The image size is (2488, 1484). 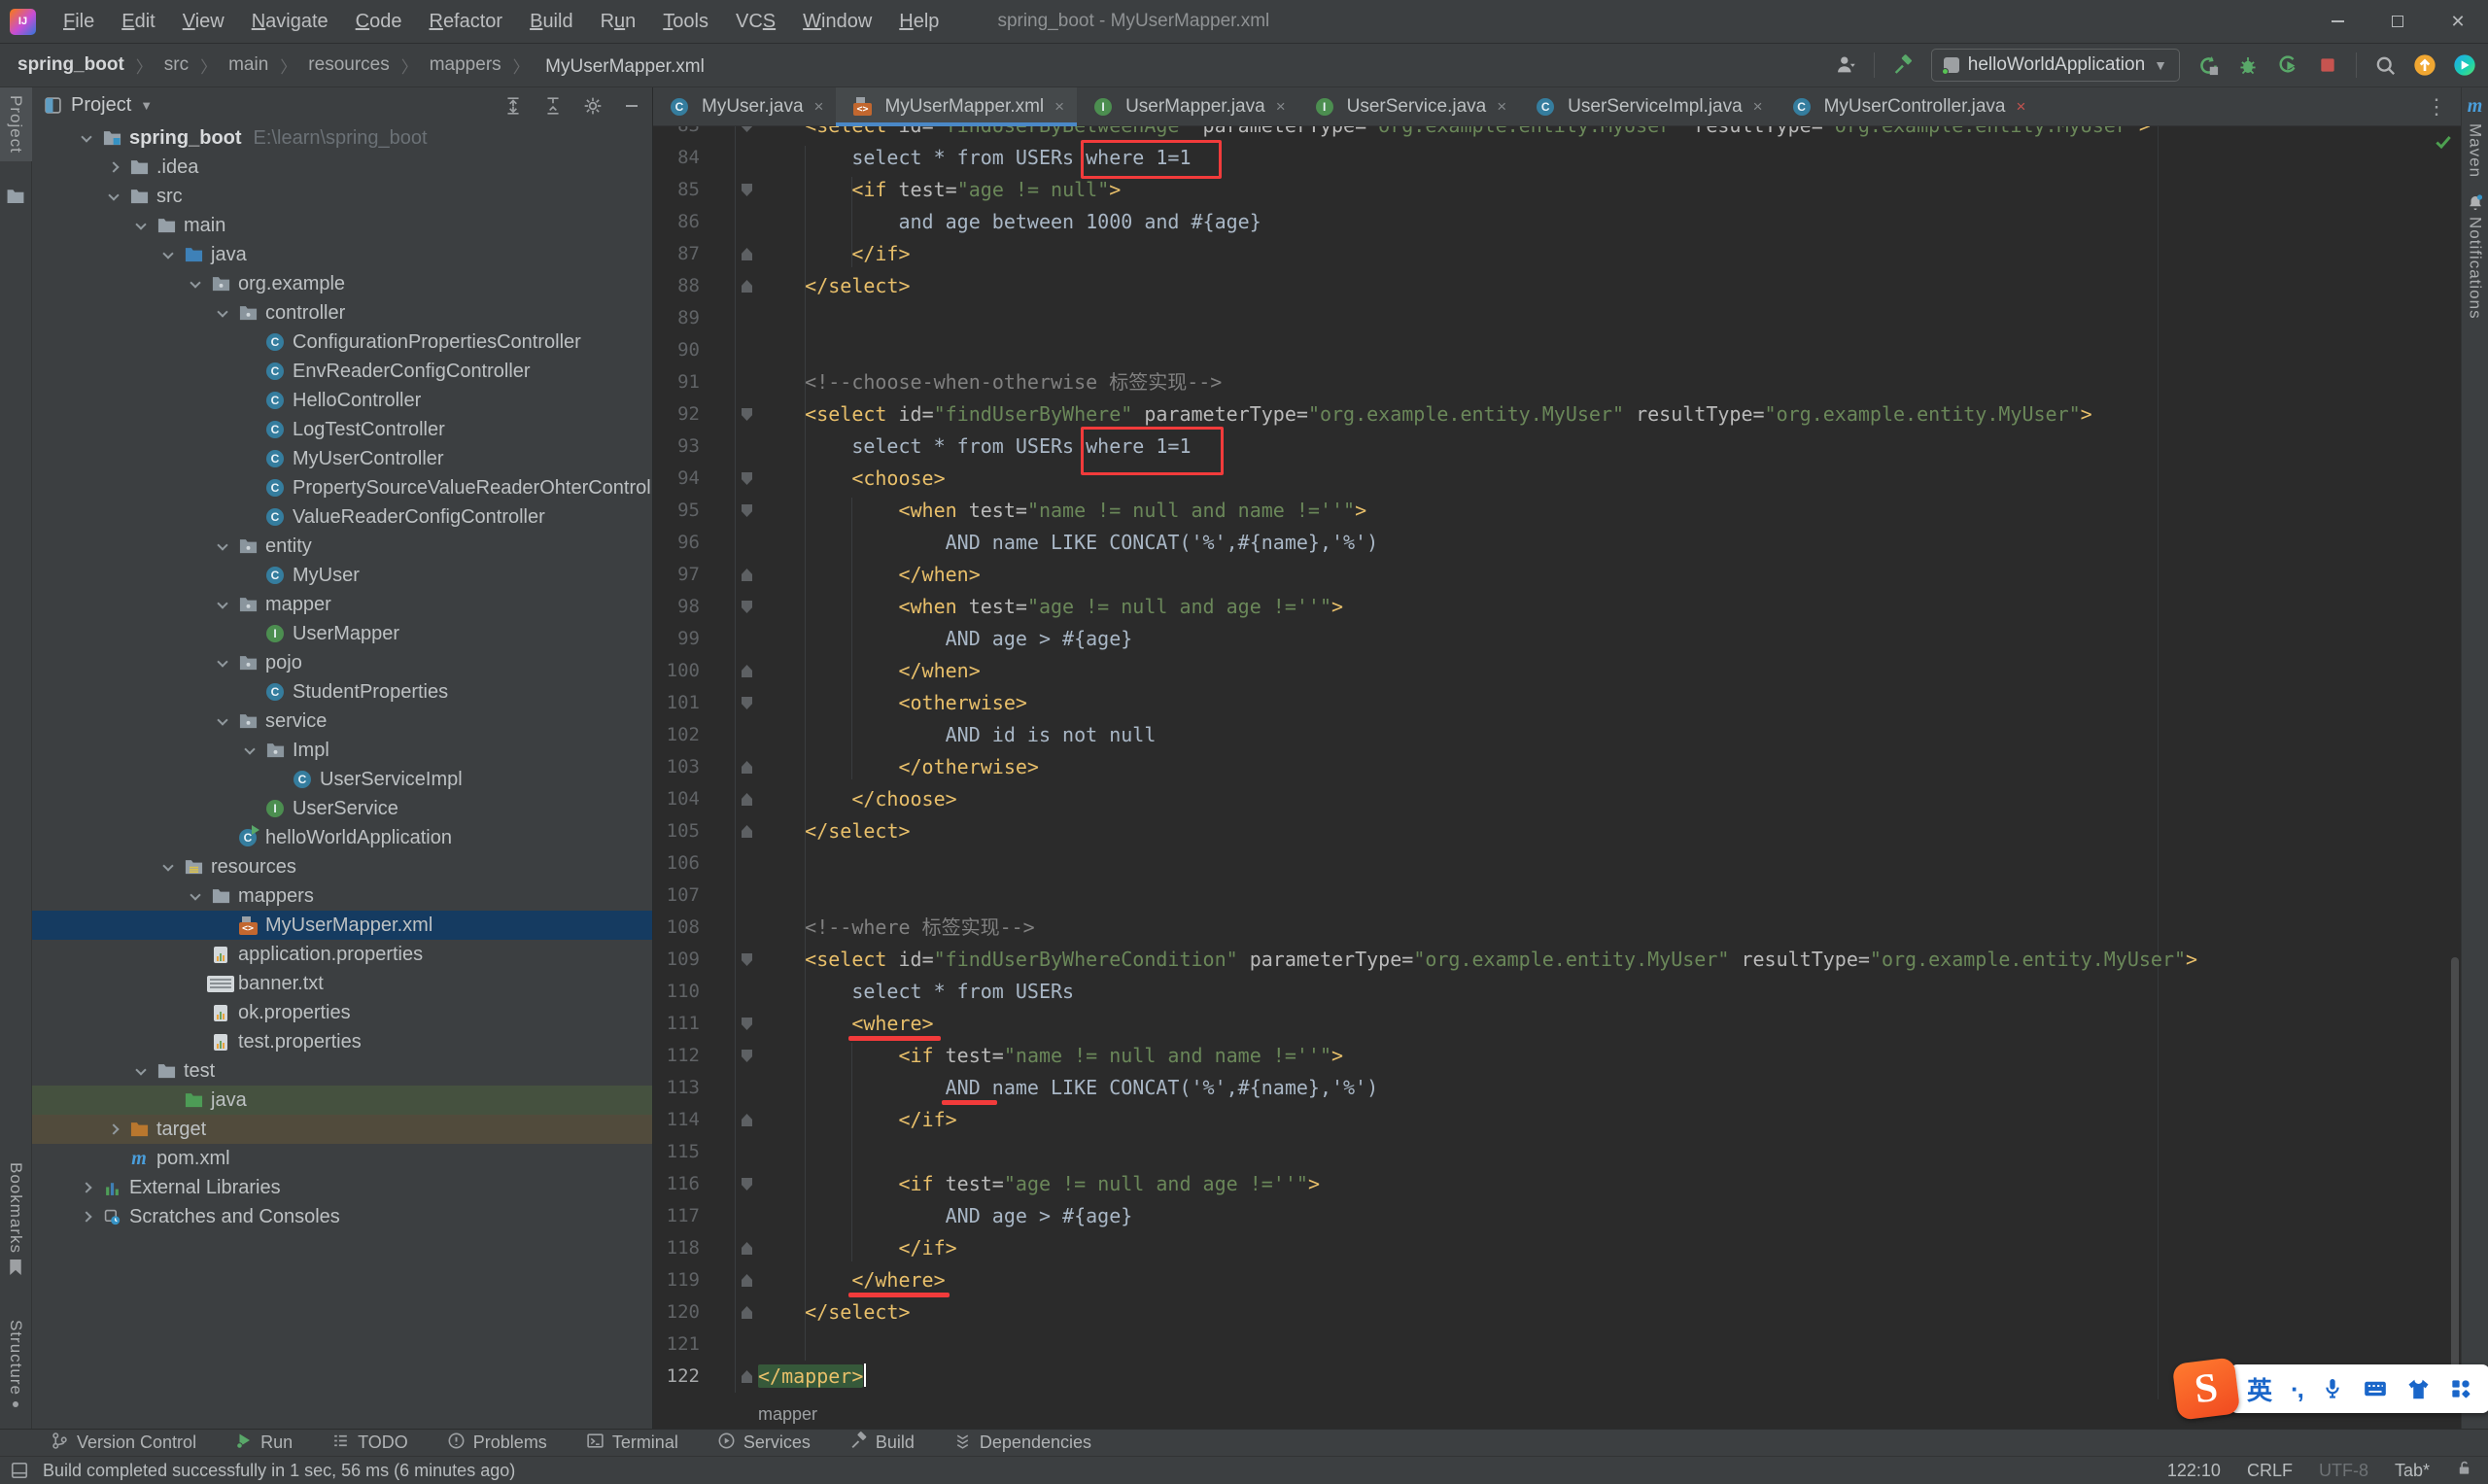 What do you see at coordinates (342, 866) in the screenshot?
I see `tree-item-resources: resources` at bounding box center [342, 866].